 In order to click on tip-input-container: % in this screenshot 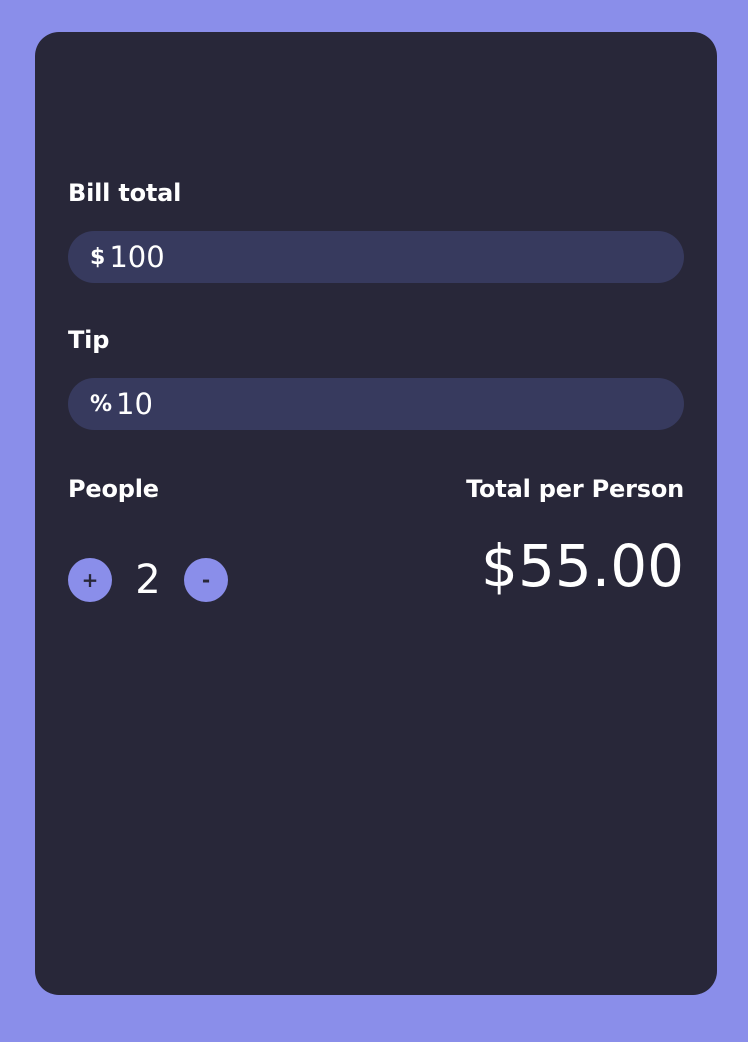, I will do `click(376, 404)`.